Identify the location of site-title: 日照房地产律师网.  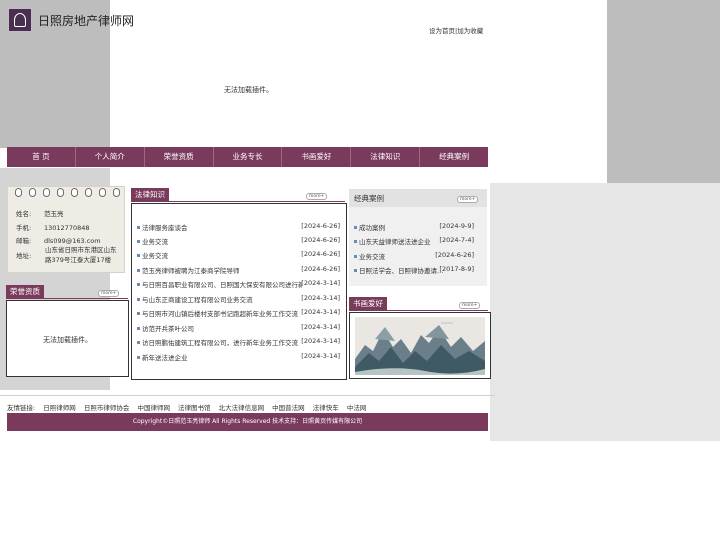
(86, 20).